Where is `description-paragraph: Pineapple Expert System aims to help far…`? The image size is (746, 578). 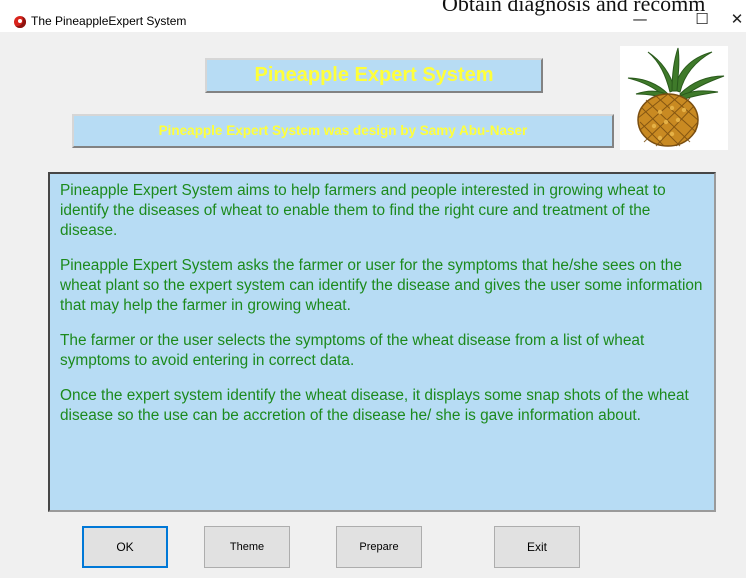 description-paragraph: Pineapple Expert System aims to help far… is located at coordinates (363, 210).